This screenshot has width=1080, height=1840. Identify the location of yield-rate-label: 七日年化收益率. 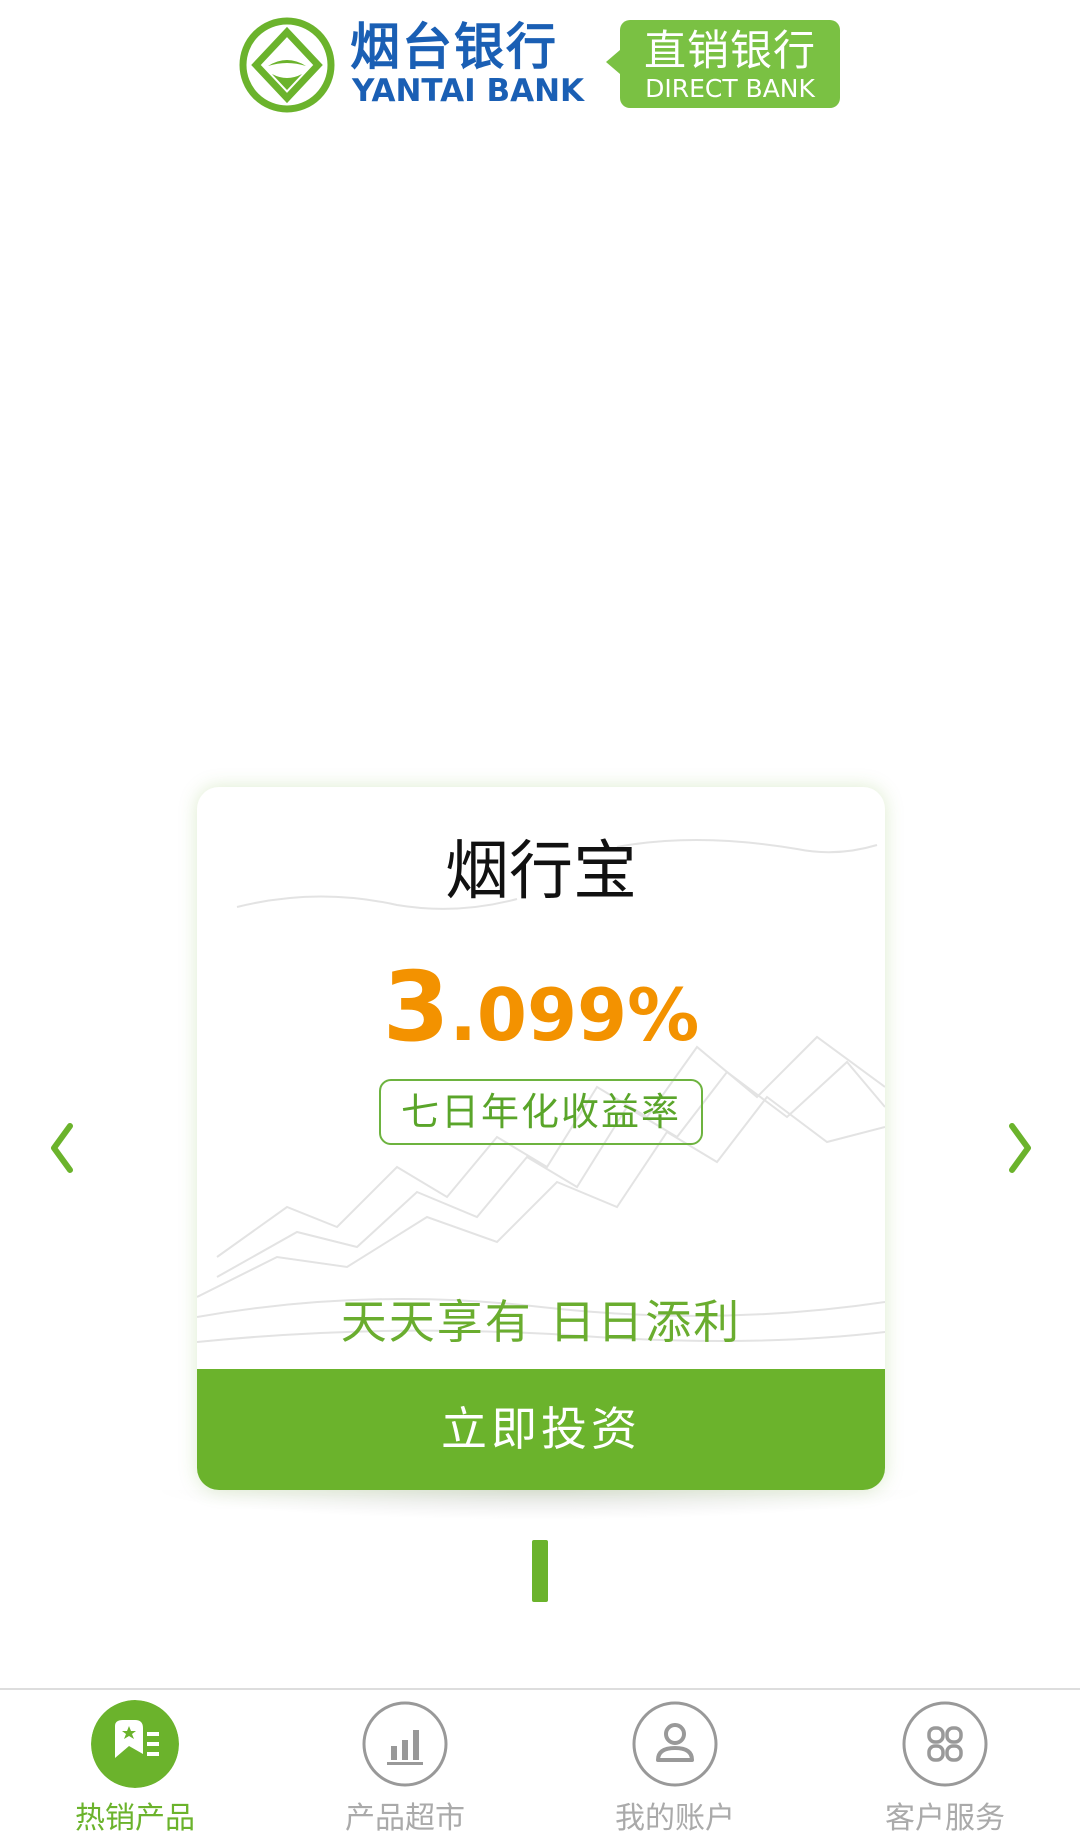
(541, 1112).